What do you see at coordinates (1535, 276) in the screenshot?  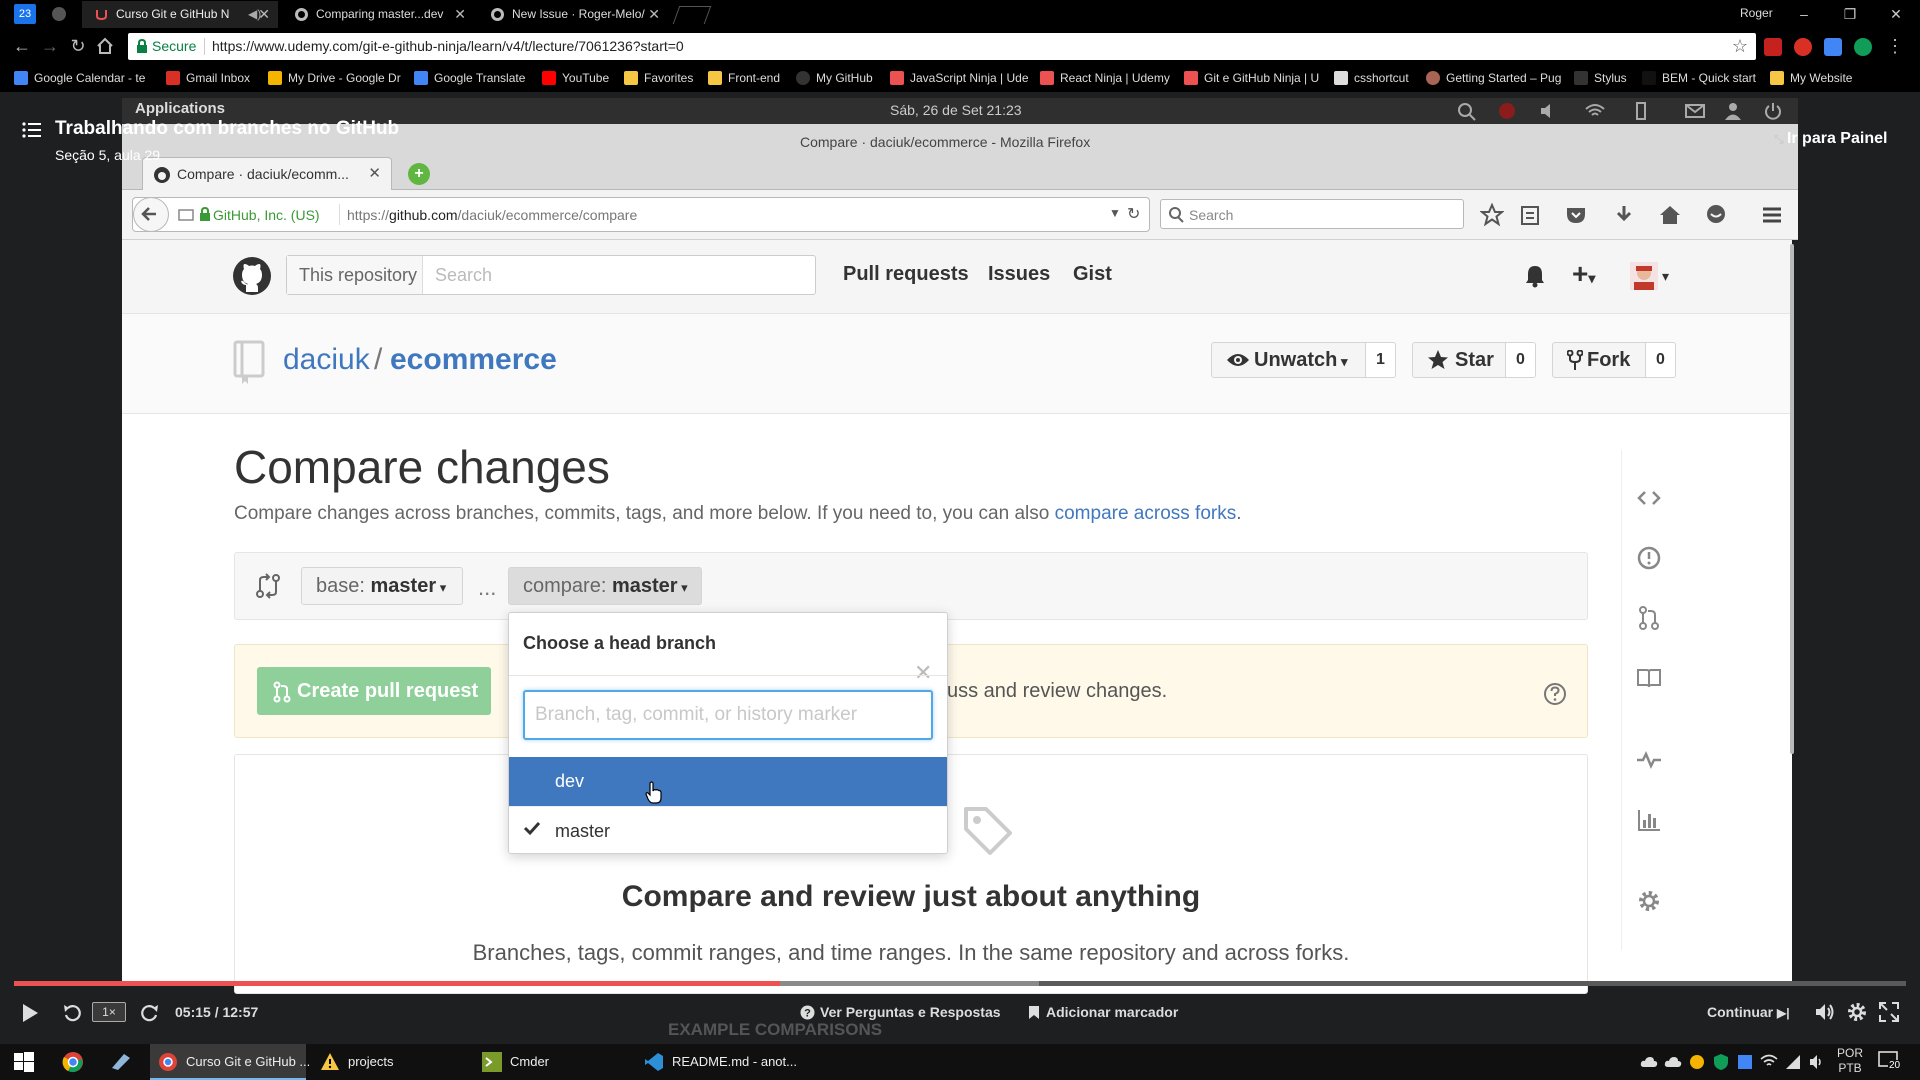 I see `bell-icon` at bounding box center [1535, 276].